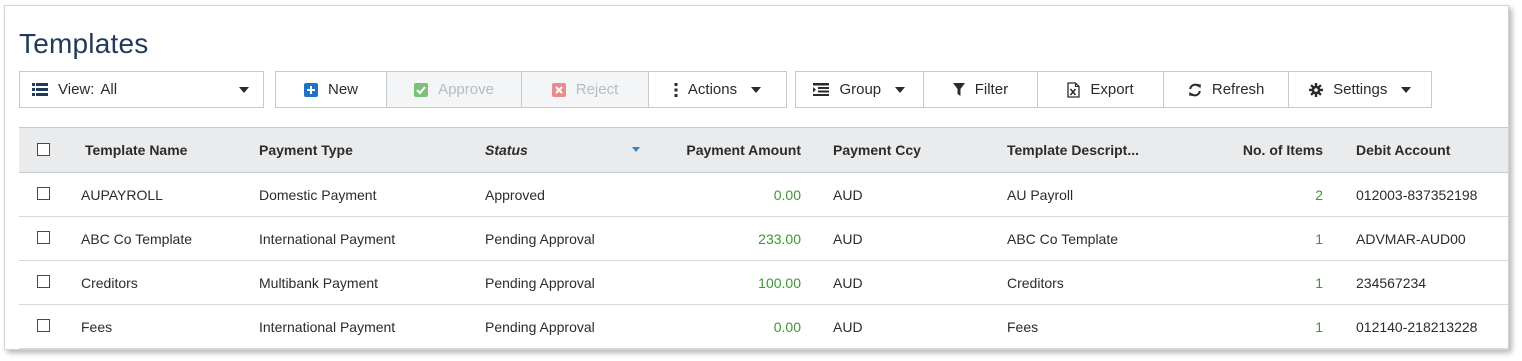 The image size is (1522, 361). What do you see at coordinates (136, 150) in the screenshot?
I see `column-header-template-name: Template Name` at bounding box center [136, 150].